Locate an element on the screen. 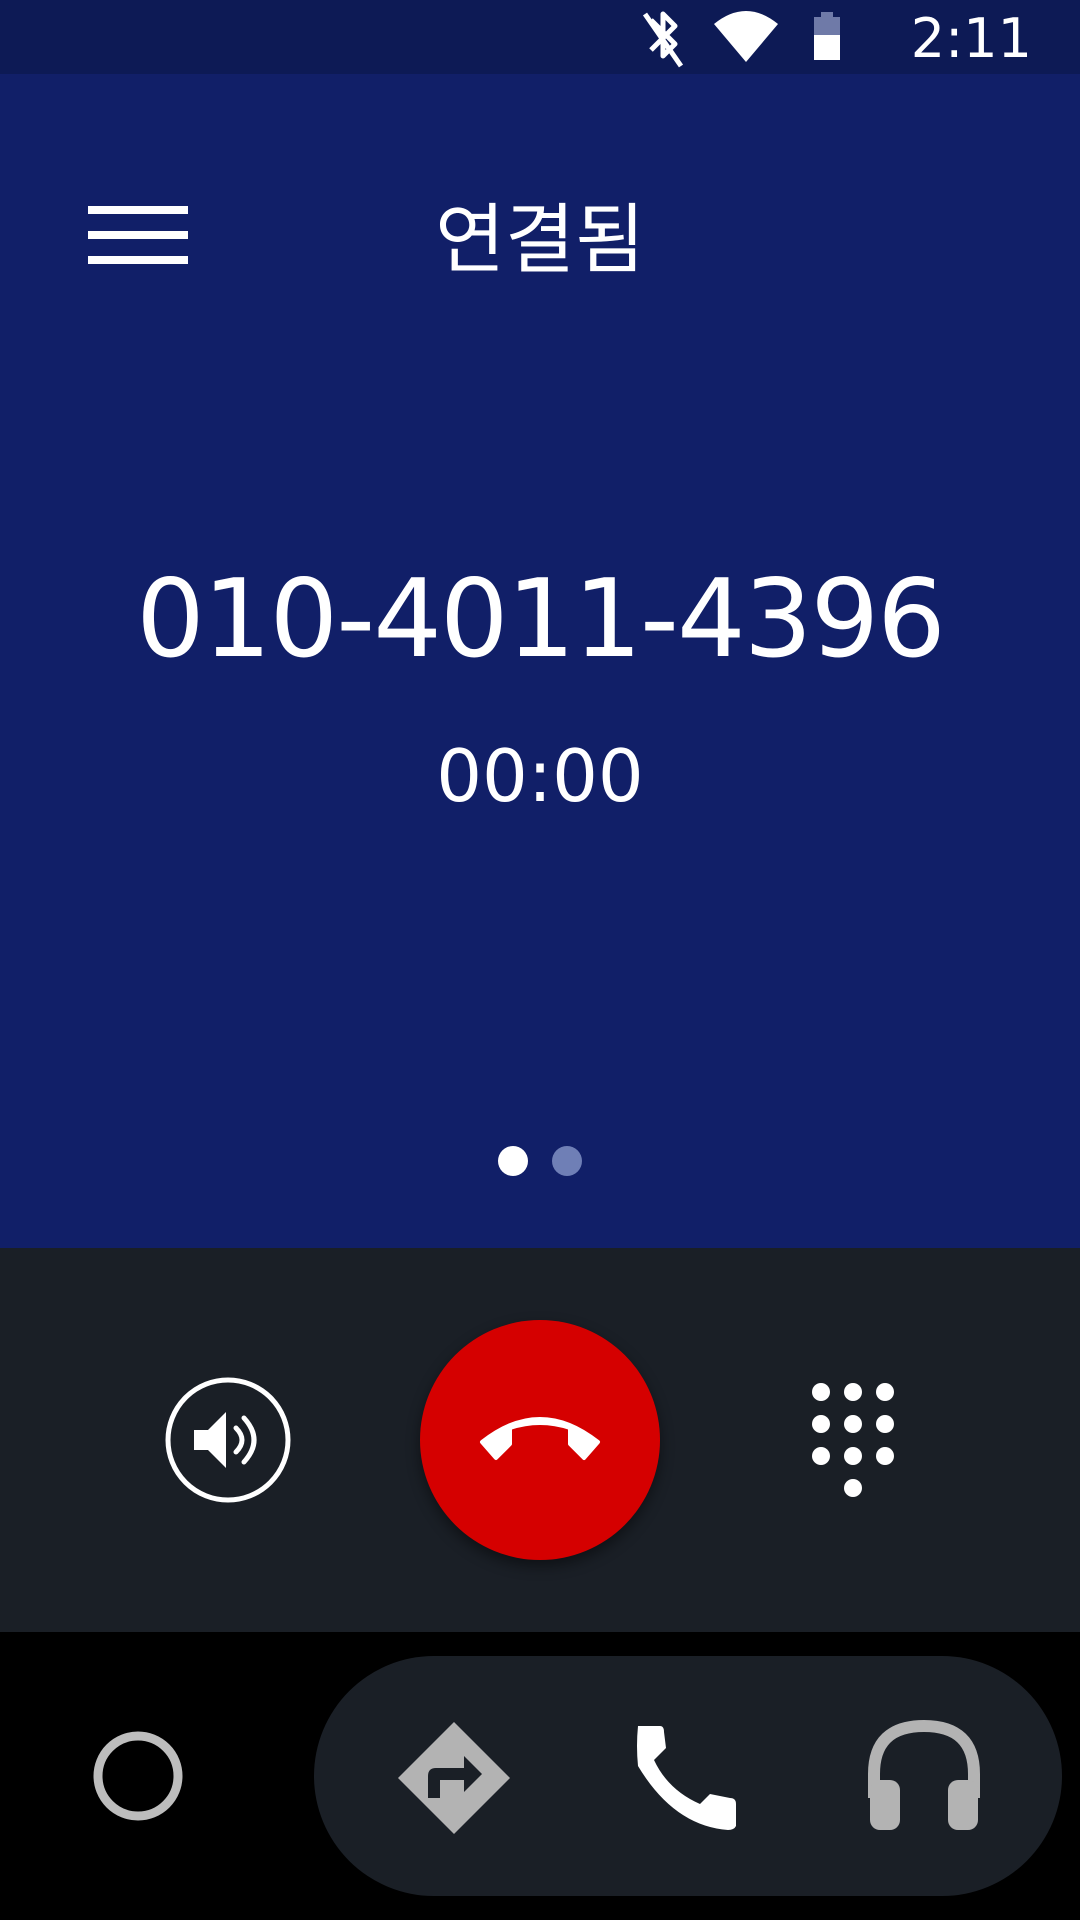  page-indicator-dot is located at coordinates (567, 1161).